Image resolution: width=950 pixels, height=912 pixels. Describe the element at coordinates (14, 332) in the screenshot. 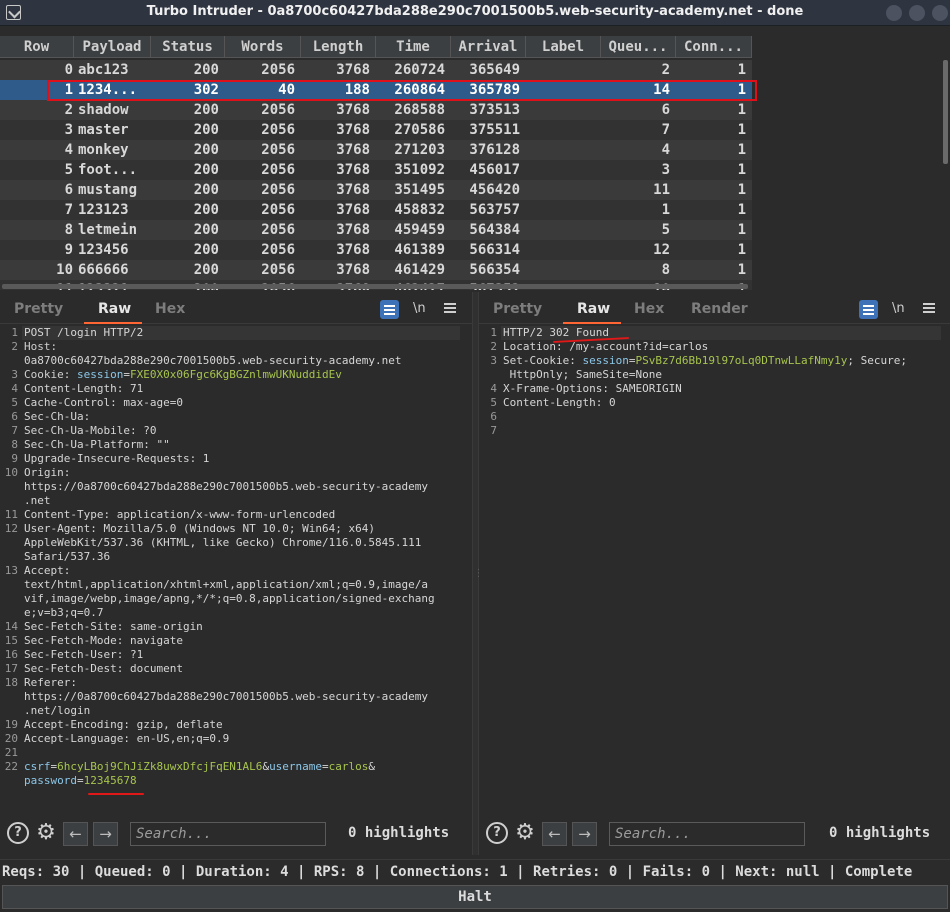

I see `line-number: 1` at that location.